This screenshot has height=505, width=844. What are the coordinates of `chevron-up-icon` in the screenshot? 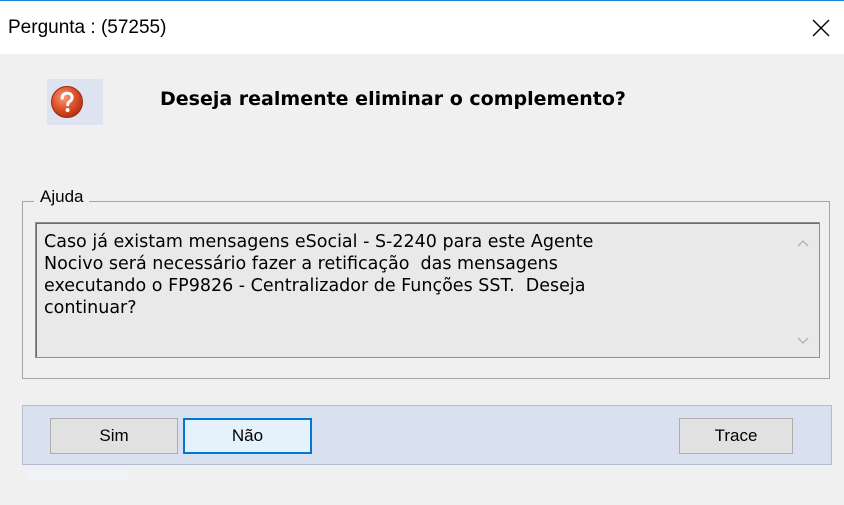 It's located at (803, 243).